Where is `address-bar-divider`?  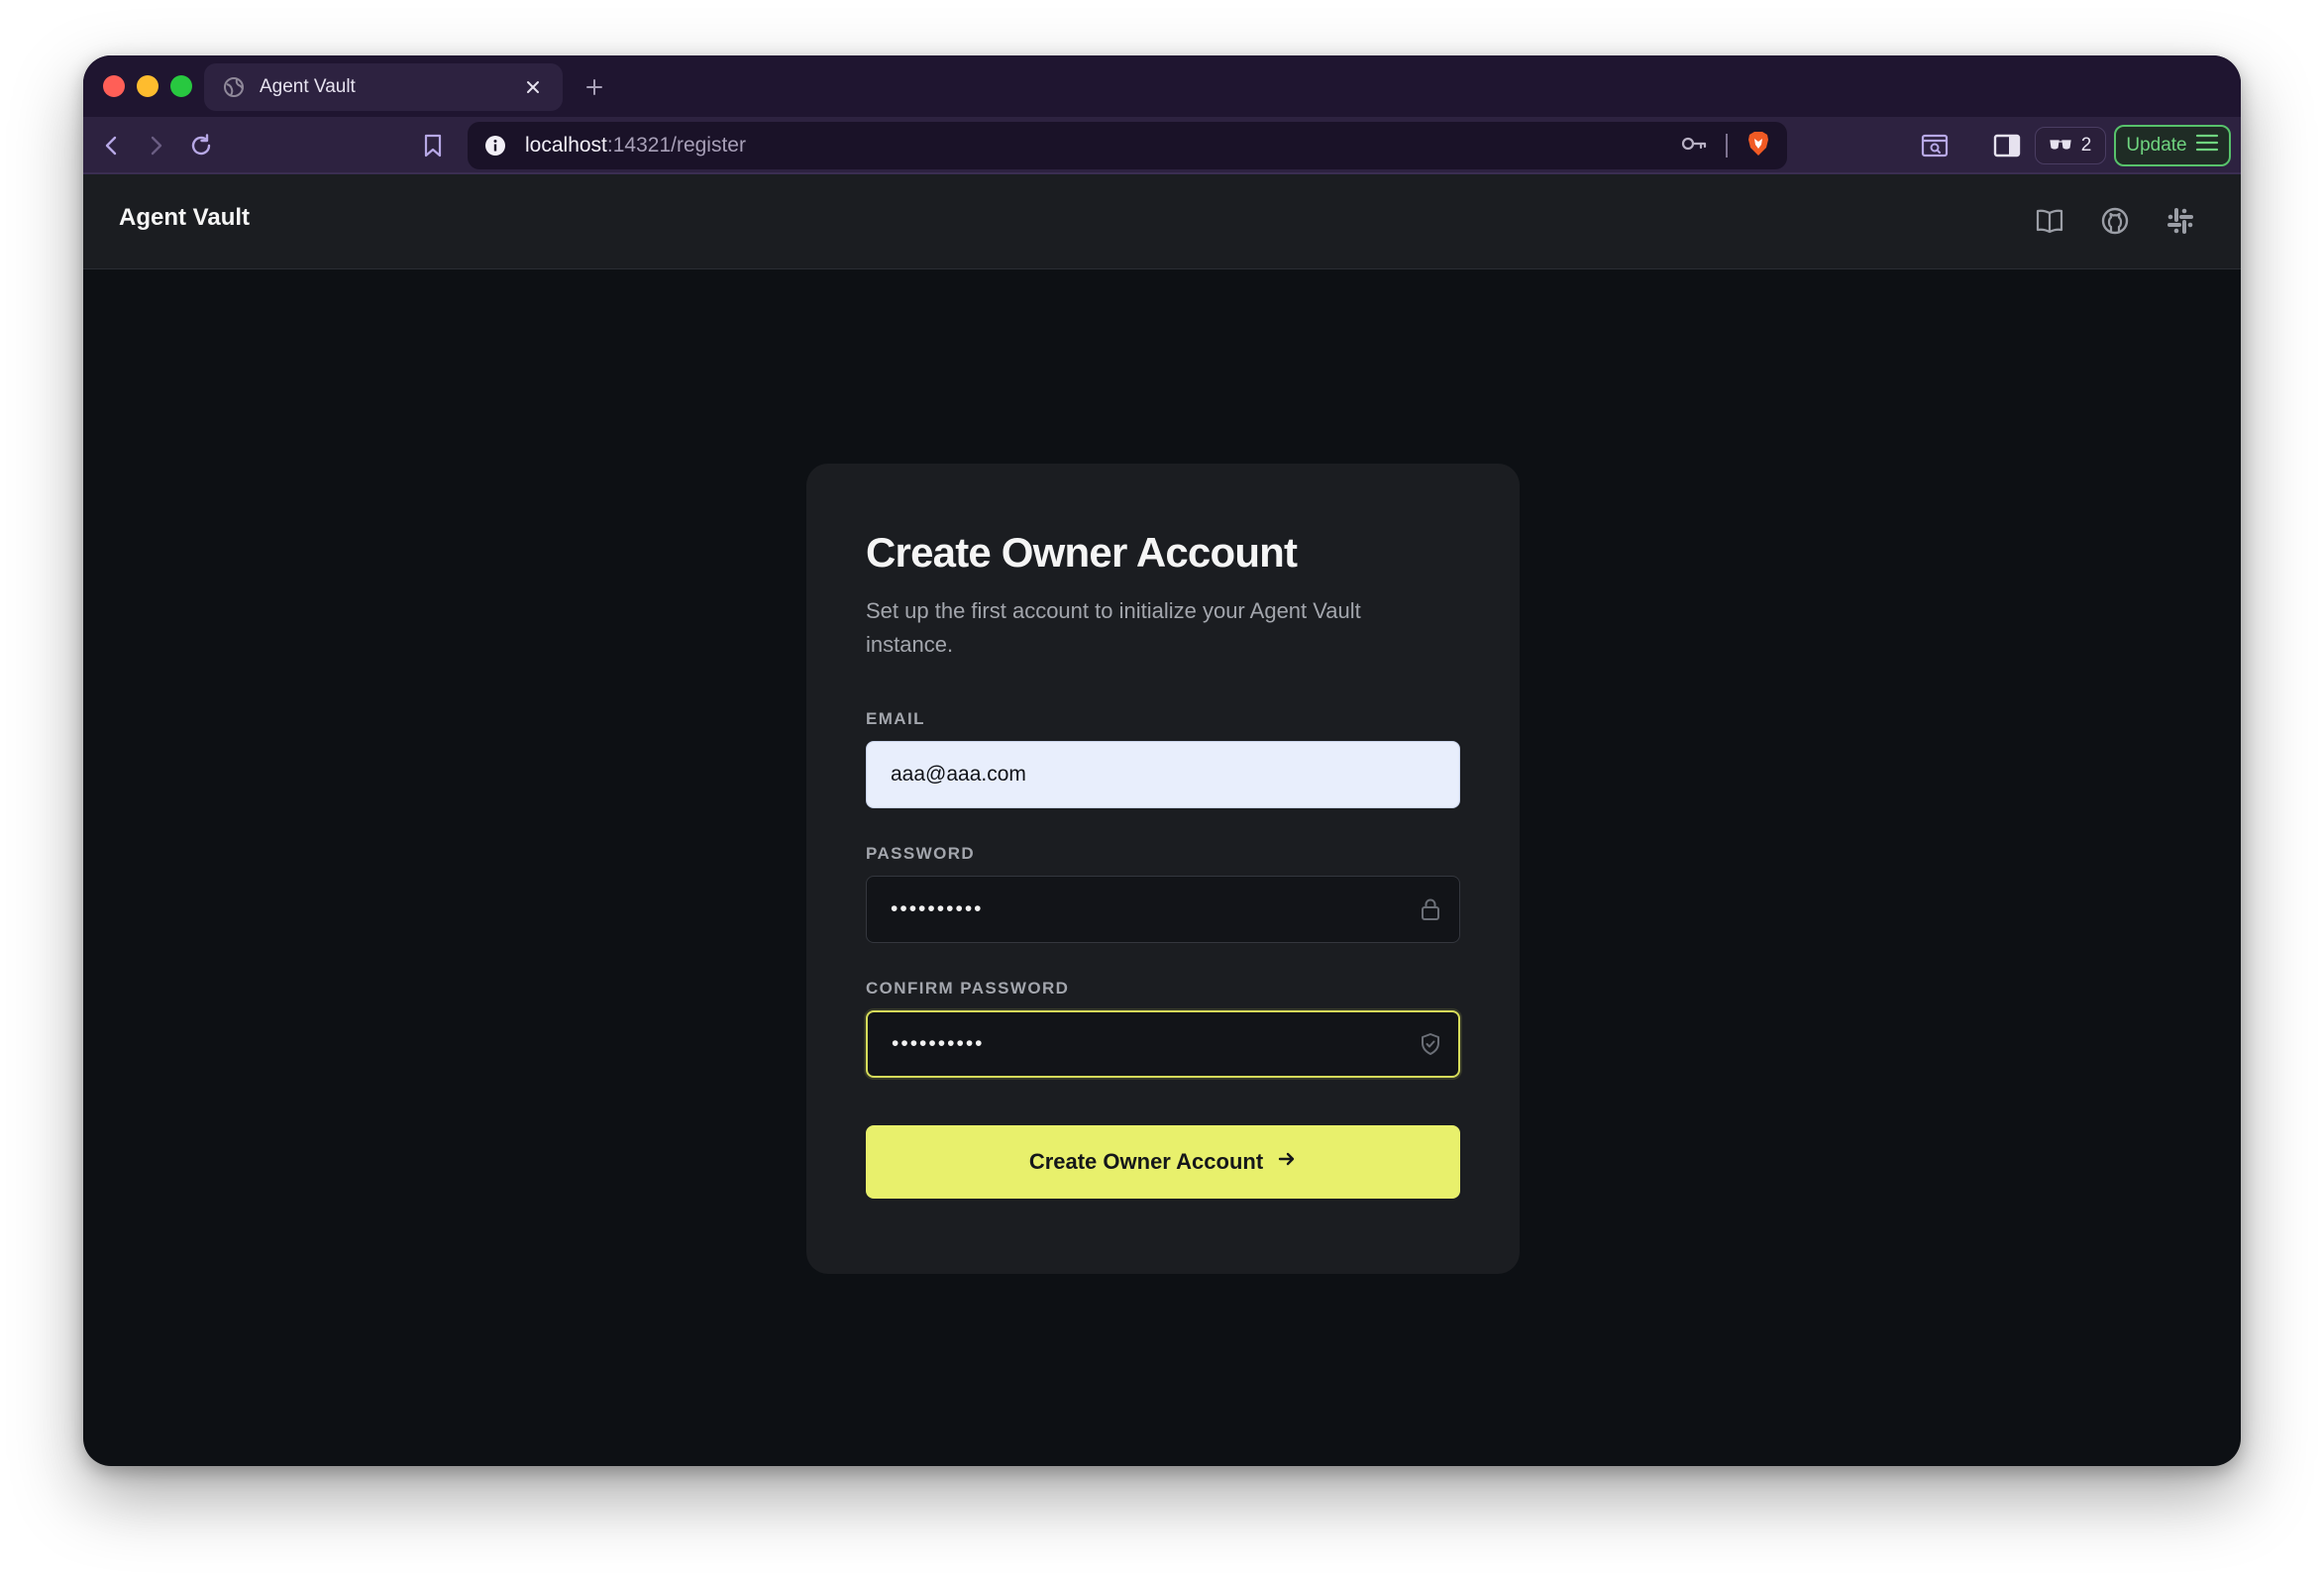 address-bar-divider is located at coordinates (1727, 146).